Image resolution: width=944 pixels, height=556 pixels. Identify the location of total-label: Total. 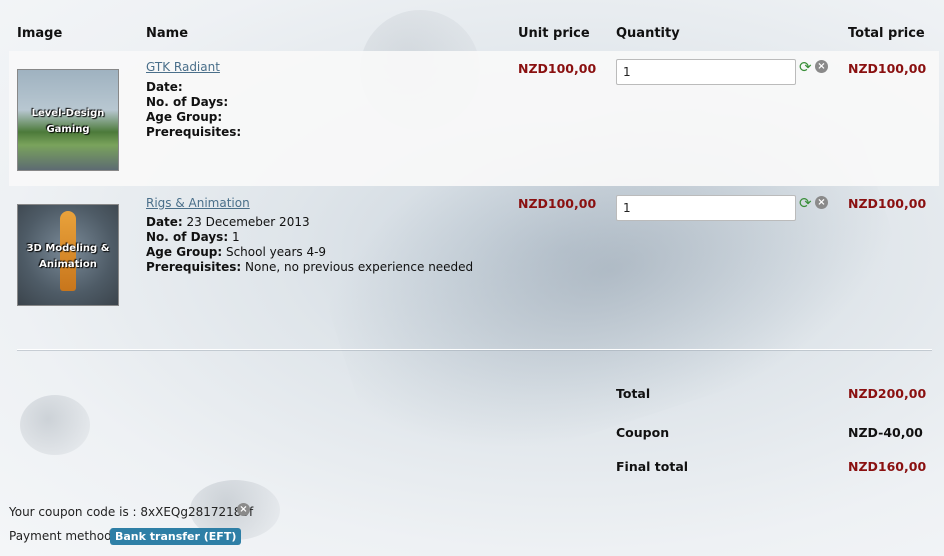
(633, 393).